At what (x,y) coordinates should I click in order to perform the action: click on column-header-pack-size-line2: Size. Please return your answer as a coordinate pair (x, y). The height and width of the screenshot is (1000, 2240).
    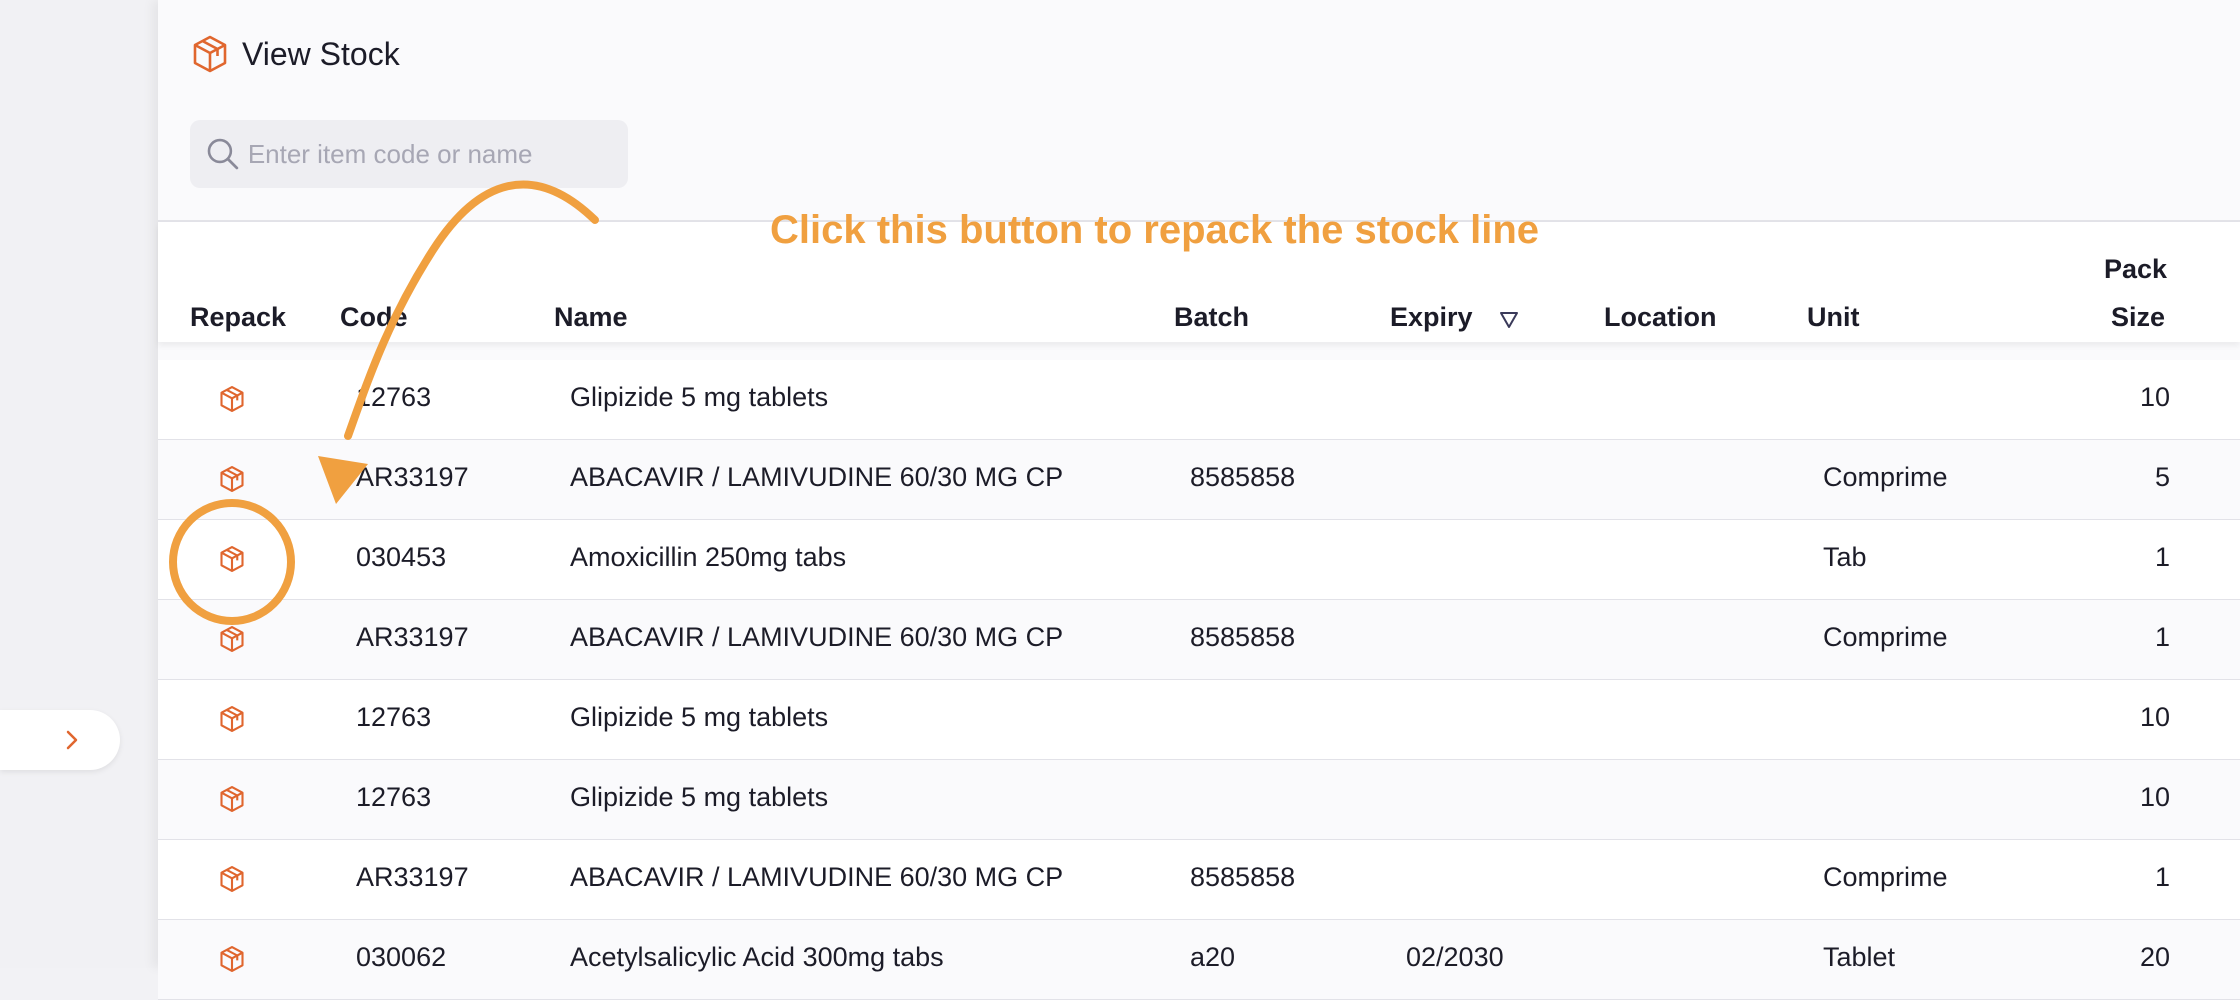
    Looking at the image, I should click on (2138, 317).